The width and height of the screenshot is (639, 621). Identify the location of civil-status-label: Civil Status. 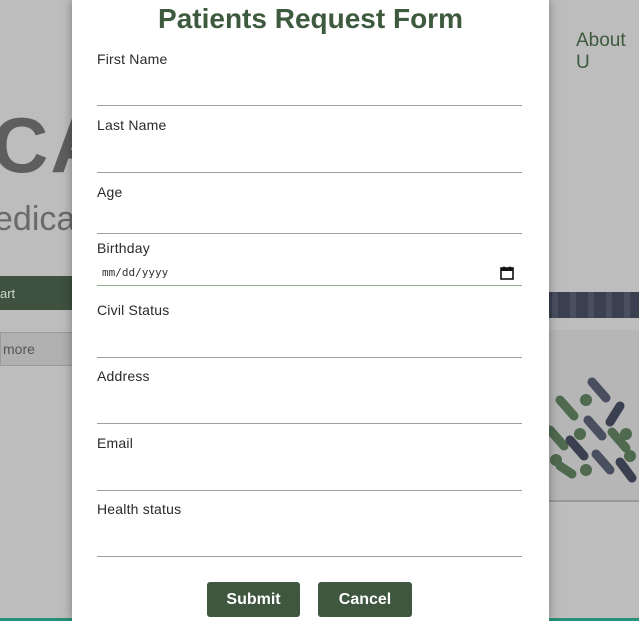
(133, 310).